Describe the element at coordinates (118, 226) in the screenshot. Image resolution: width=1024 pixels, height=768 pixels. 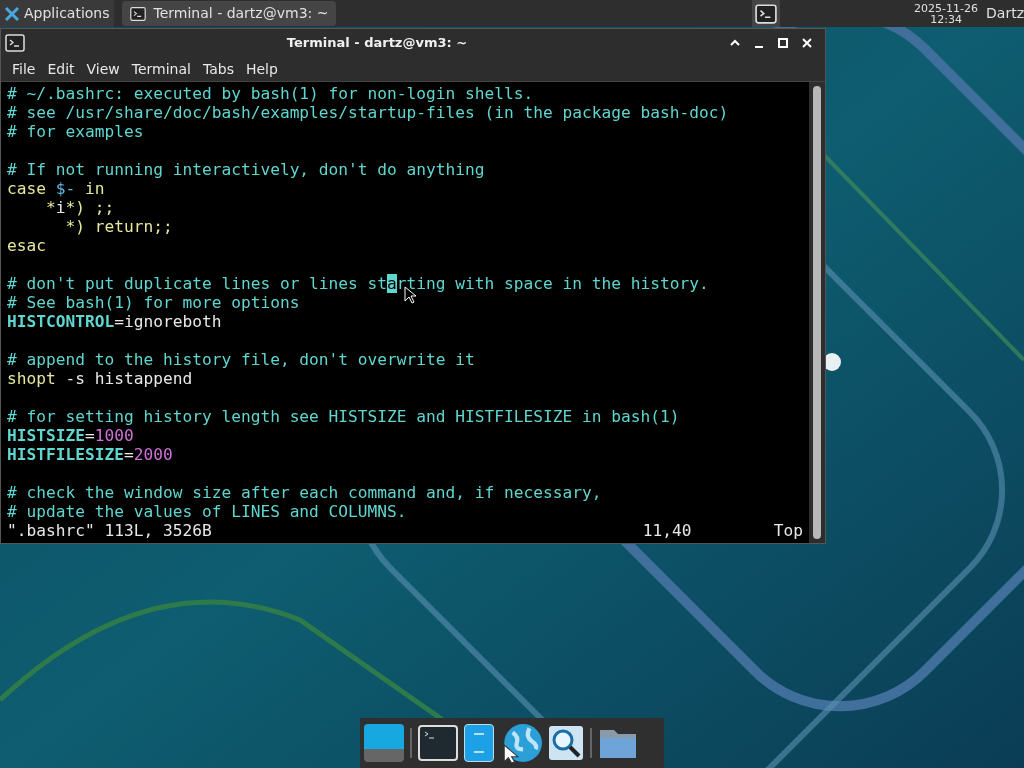
I see `code-line: *) return;;` at that location.